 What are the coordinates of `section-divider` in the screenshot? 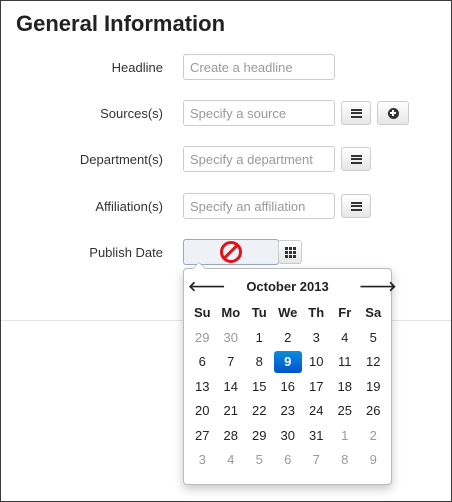 It's located at (92, 320).